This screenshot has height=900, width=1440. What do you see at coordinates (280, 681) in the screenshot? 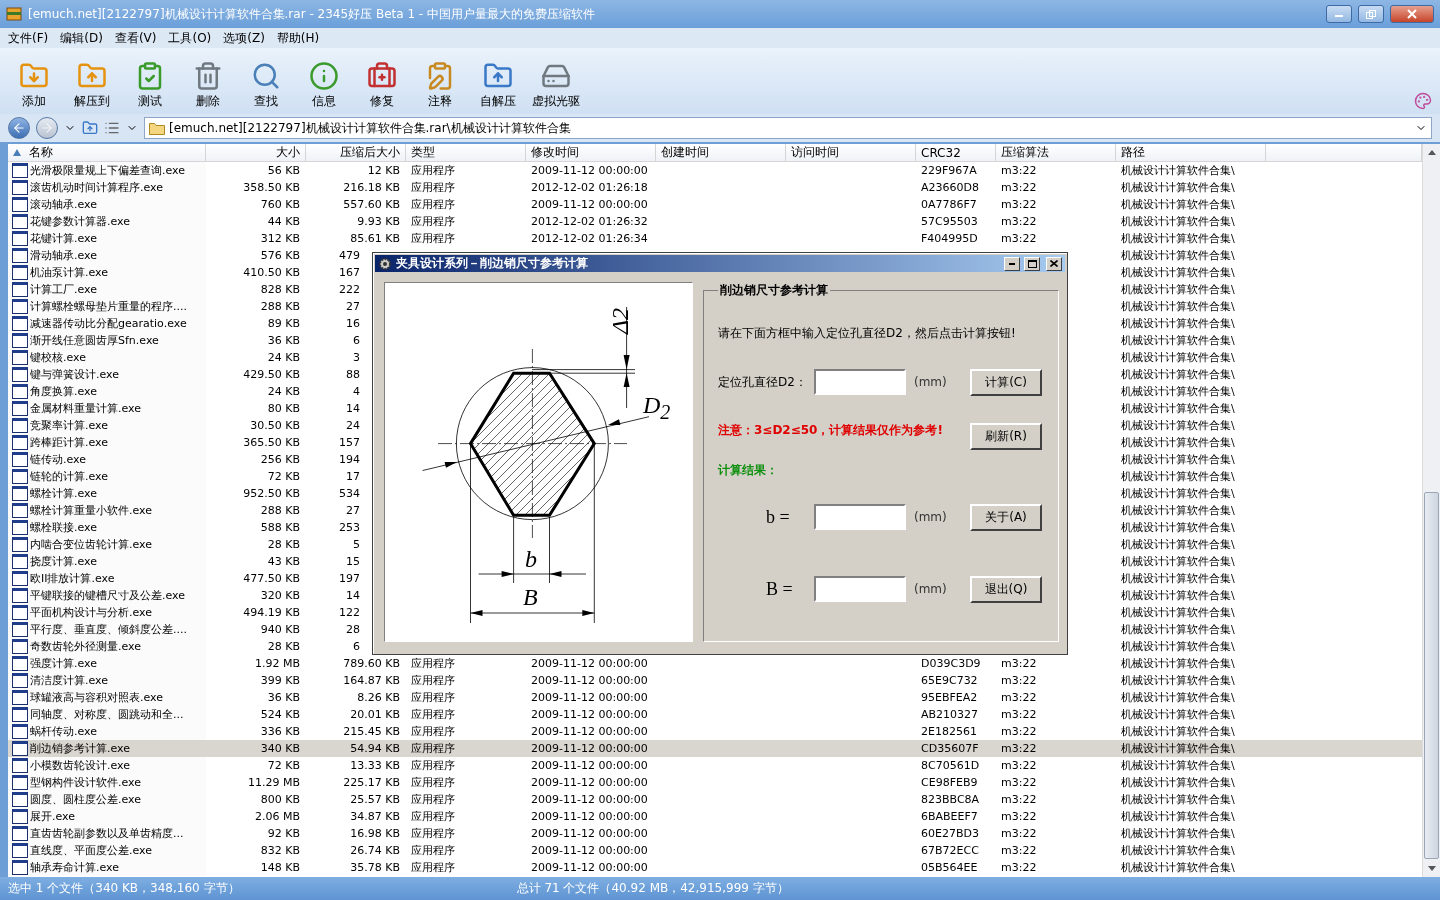
I see `table-cell-text: 399 KB` at bounding box center [280, 681].